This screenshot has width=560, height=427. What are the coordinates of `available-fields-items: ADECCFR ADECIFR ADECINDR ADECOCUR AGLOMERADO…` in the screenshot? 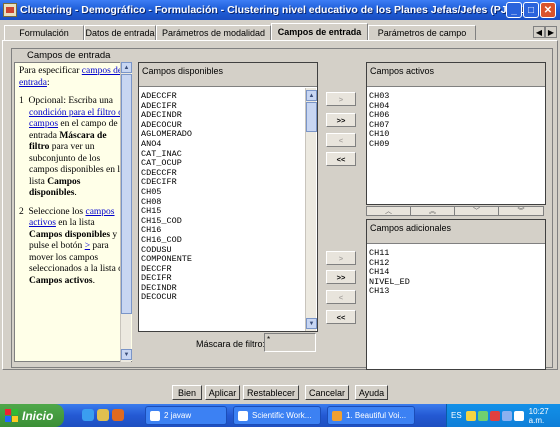 It's located at (166, 197).